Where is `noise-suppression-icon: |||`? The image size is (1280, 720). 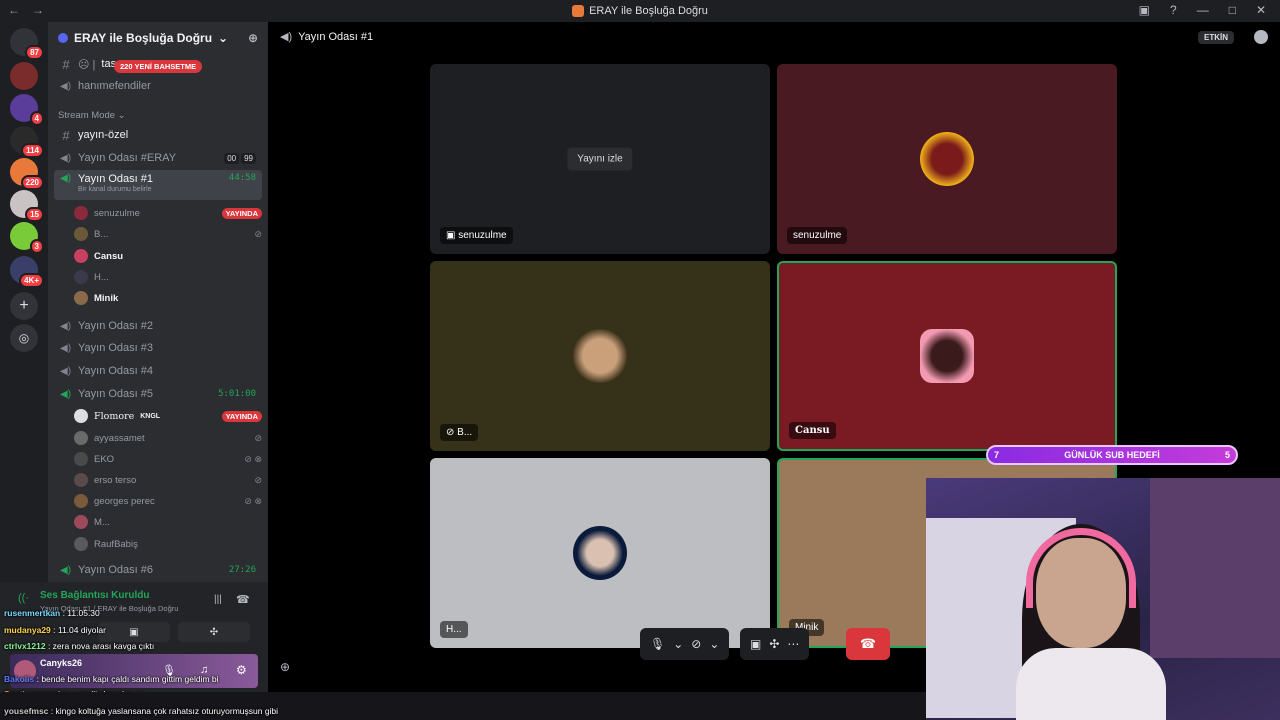
noise-suppression-icon: ||| is located at coordinates (218, 599).